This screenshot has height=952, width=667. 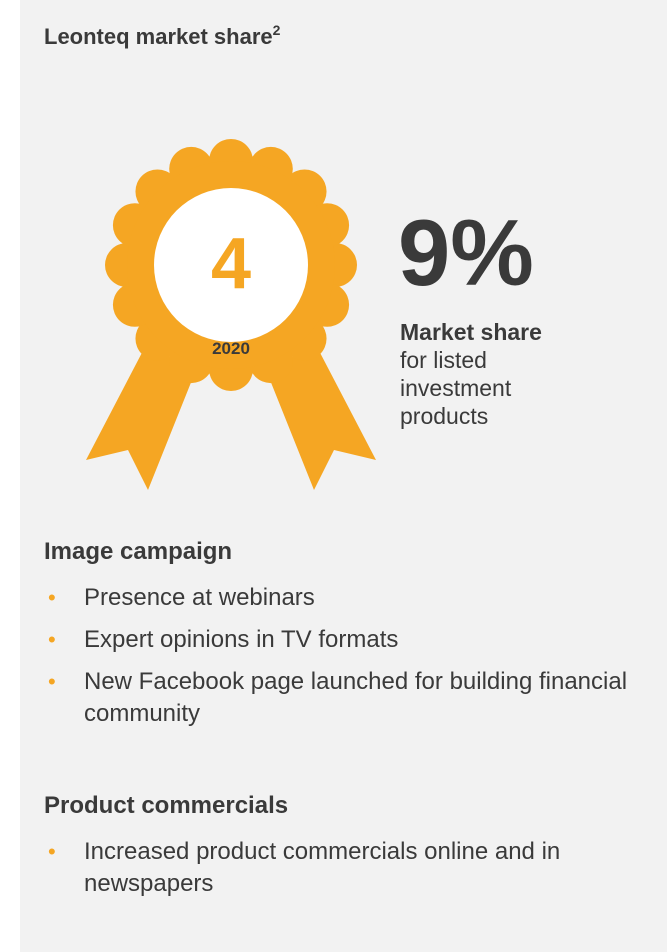 What do you see at coordinates (162, 35) in the screenshot?
I see `page-title: Leonteq market share2` at bounding box center [162, 35].